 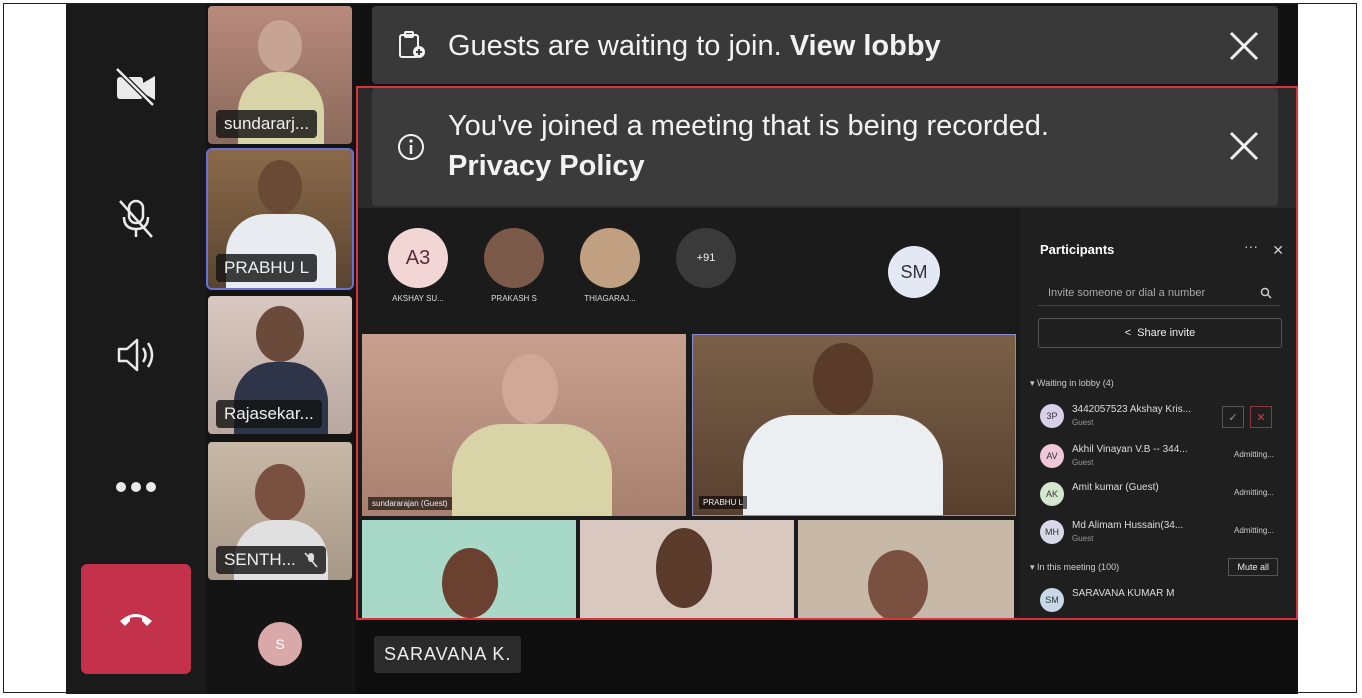 I want to click on panel-more-icon: ···, so click(x=1251, y=246).